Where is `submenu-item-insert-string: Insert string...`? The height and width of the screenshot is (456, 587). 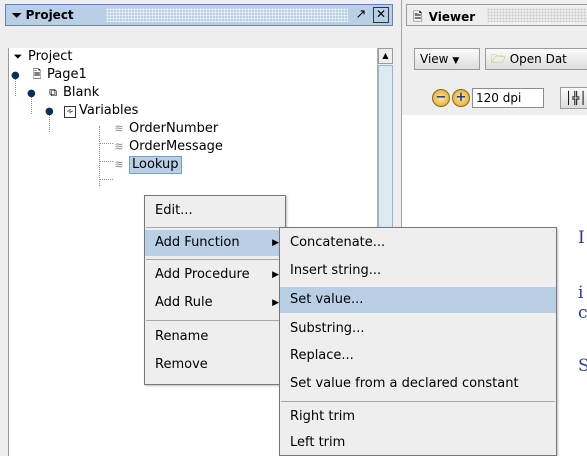
submenu-item-insert-string: Insert string... is located at coordinates (418, 271).